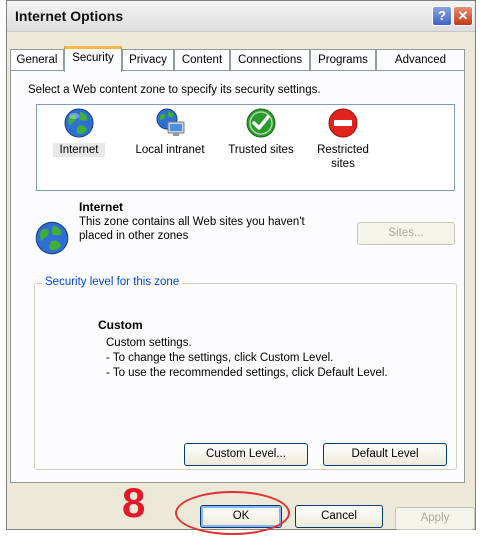 This screenshot has width=485, height=537. What do you see at coordinates (343, 139) in the screenshot?
I see `zone-restricted-sites: Restricted sites` at bounding box center [343, 139].